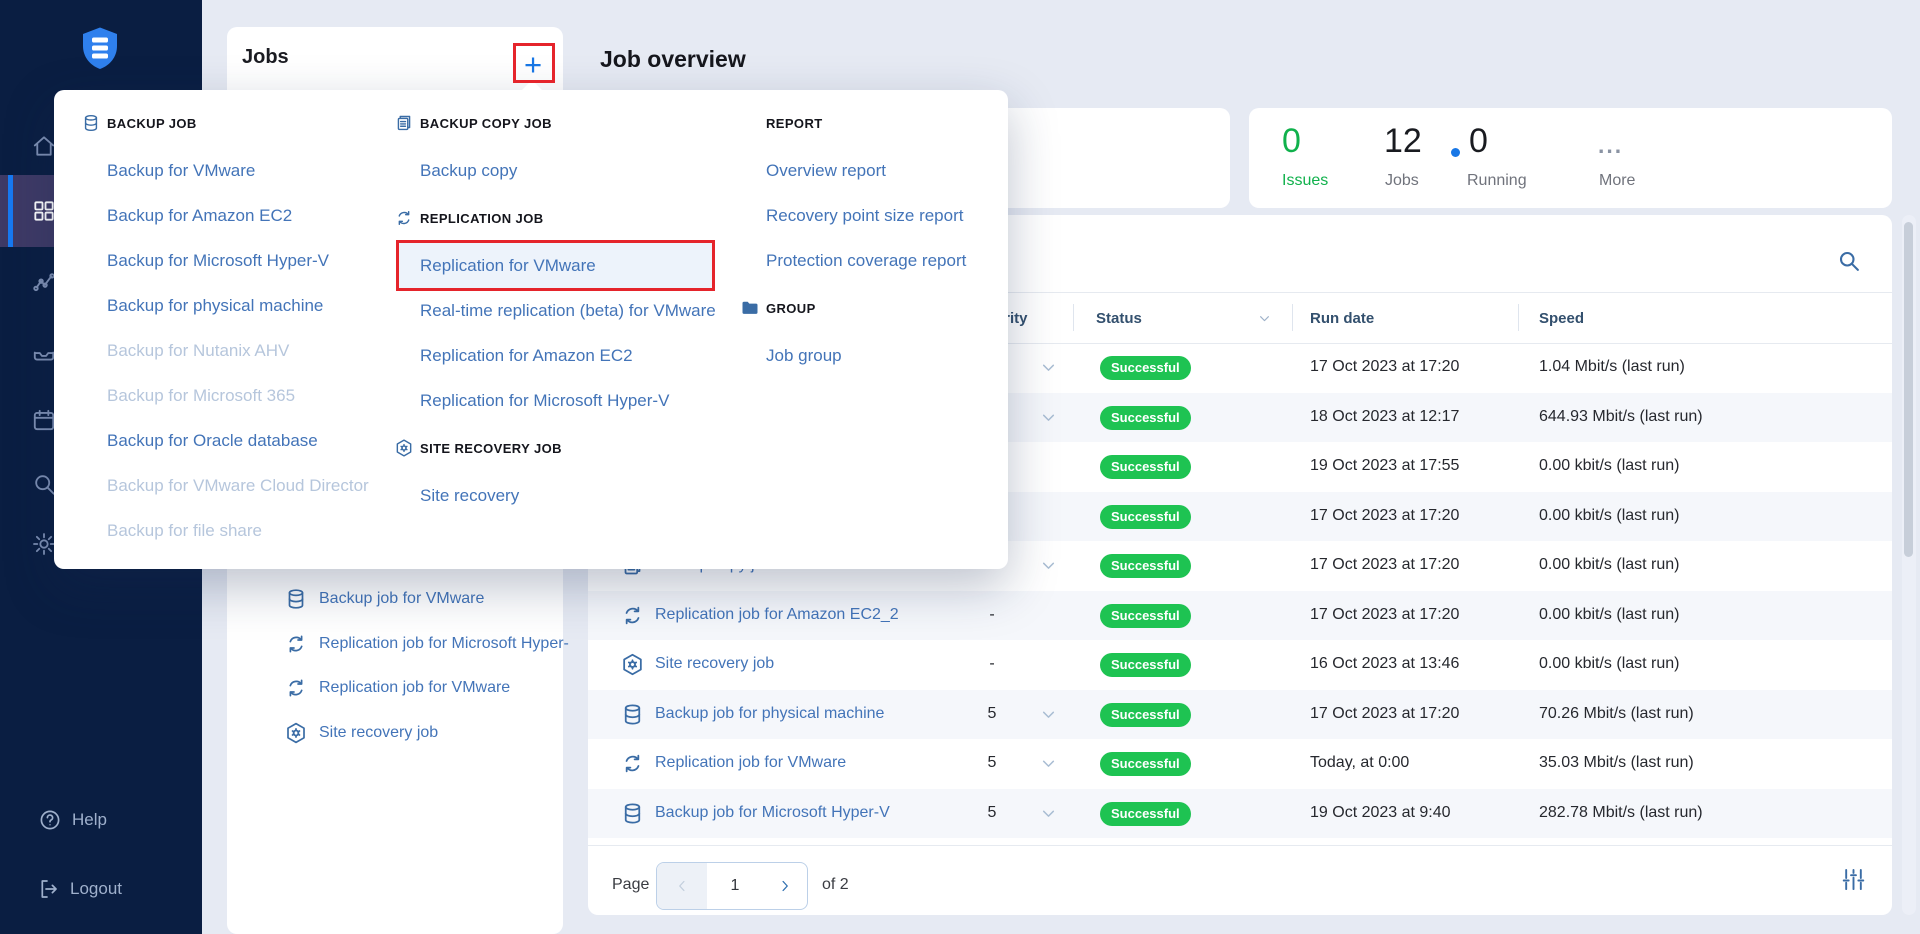 The width and height of the screenshot is (1920, 934). What do you see at coordinates (1853, 879) in the screenshot?
I see `filter-sliders-icon` at bounding box center [1853, 879].